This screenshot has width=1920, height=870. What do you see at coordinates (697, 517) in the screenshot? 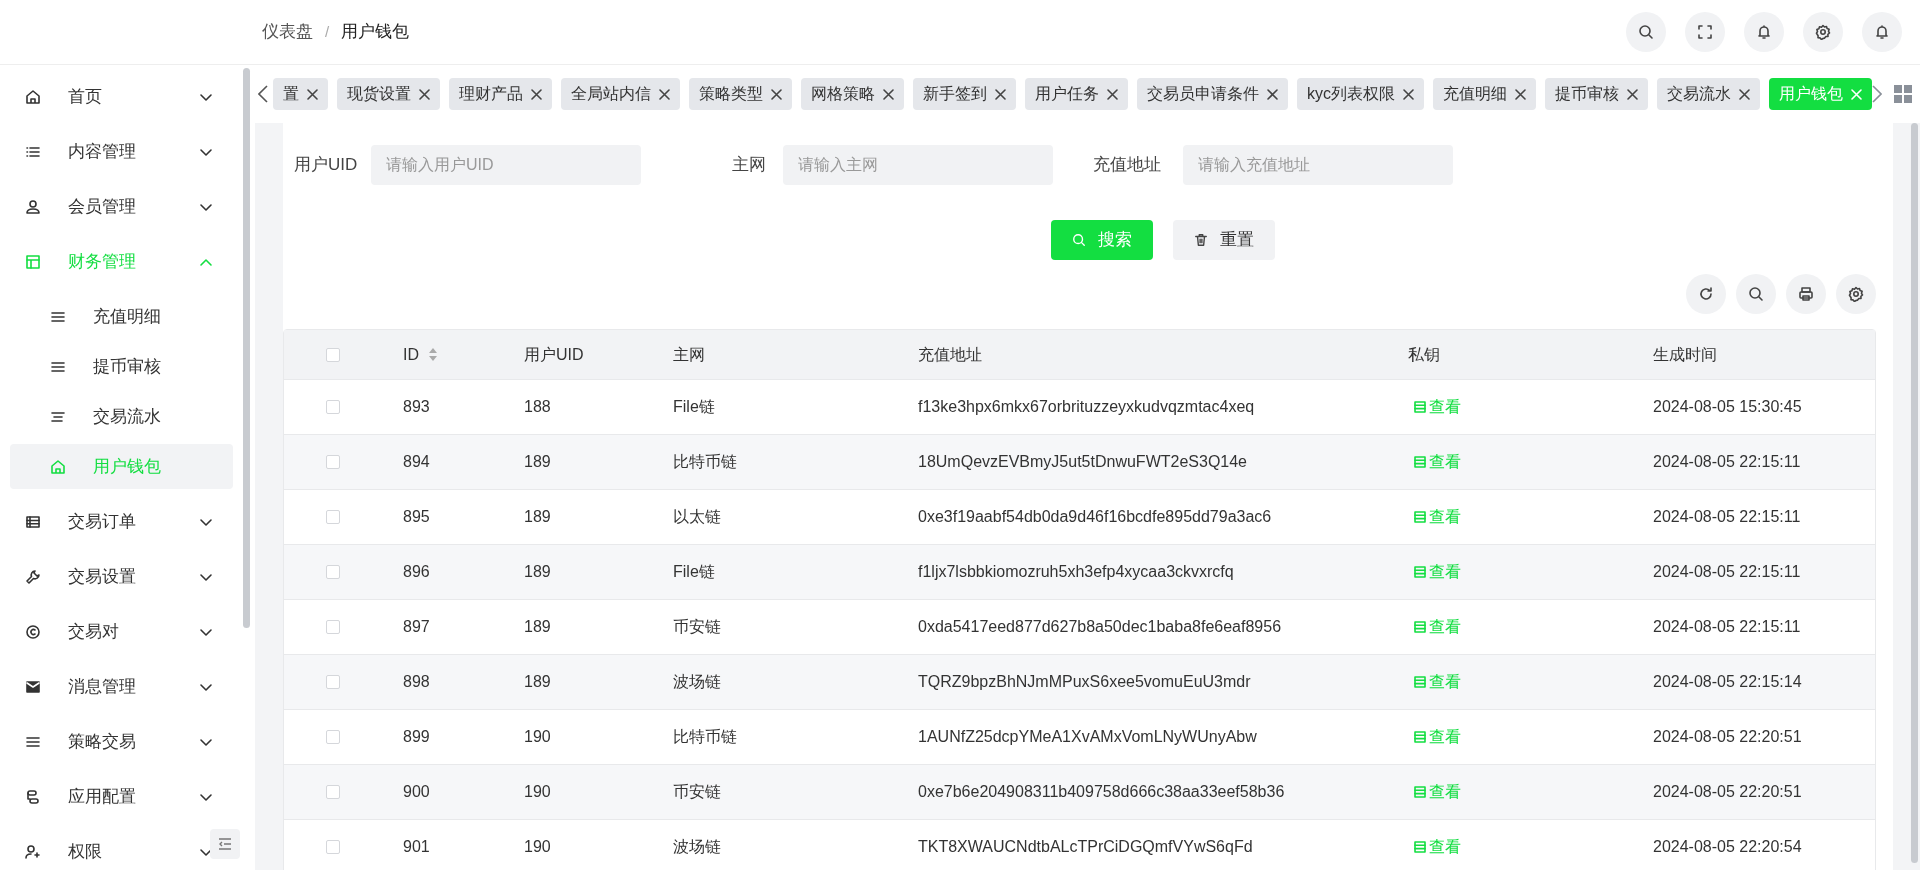
I see `table-cell-text: 以太链` at bounding box center [697, 517].